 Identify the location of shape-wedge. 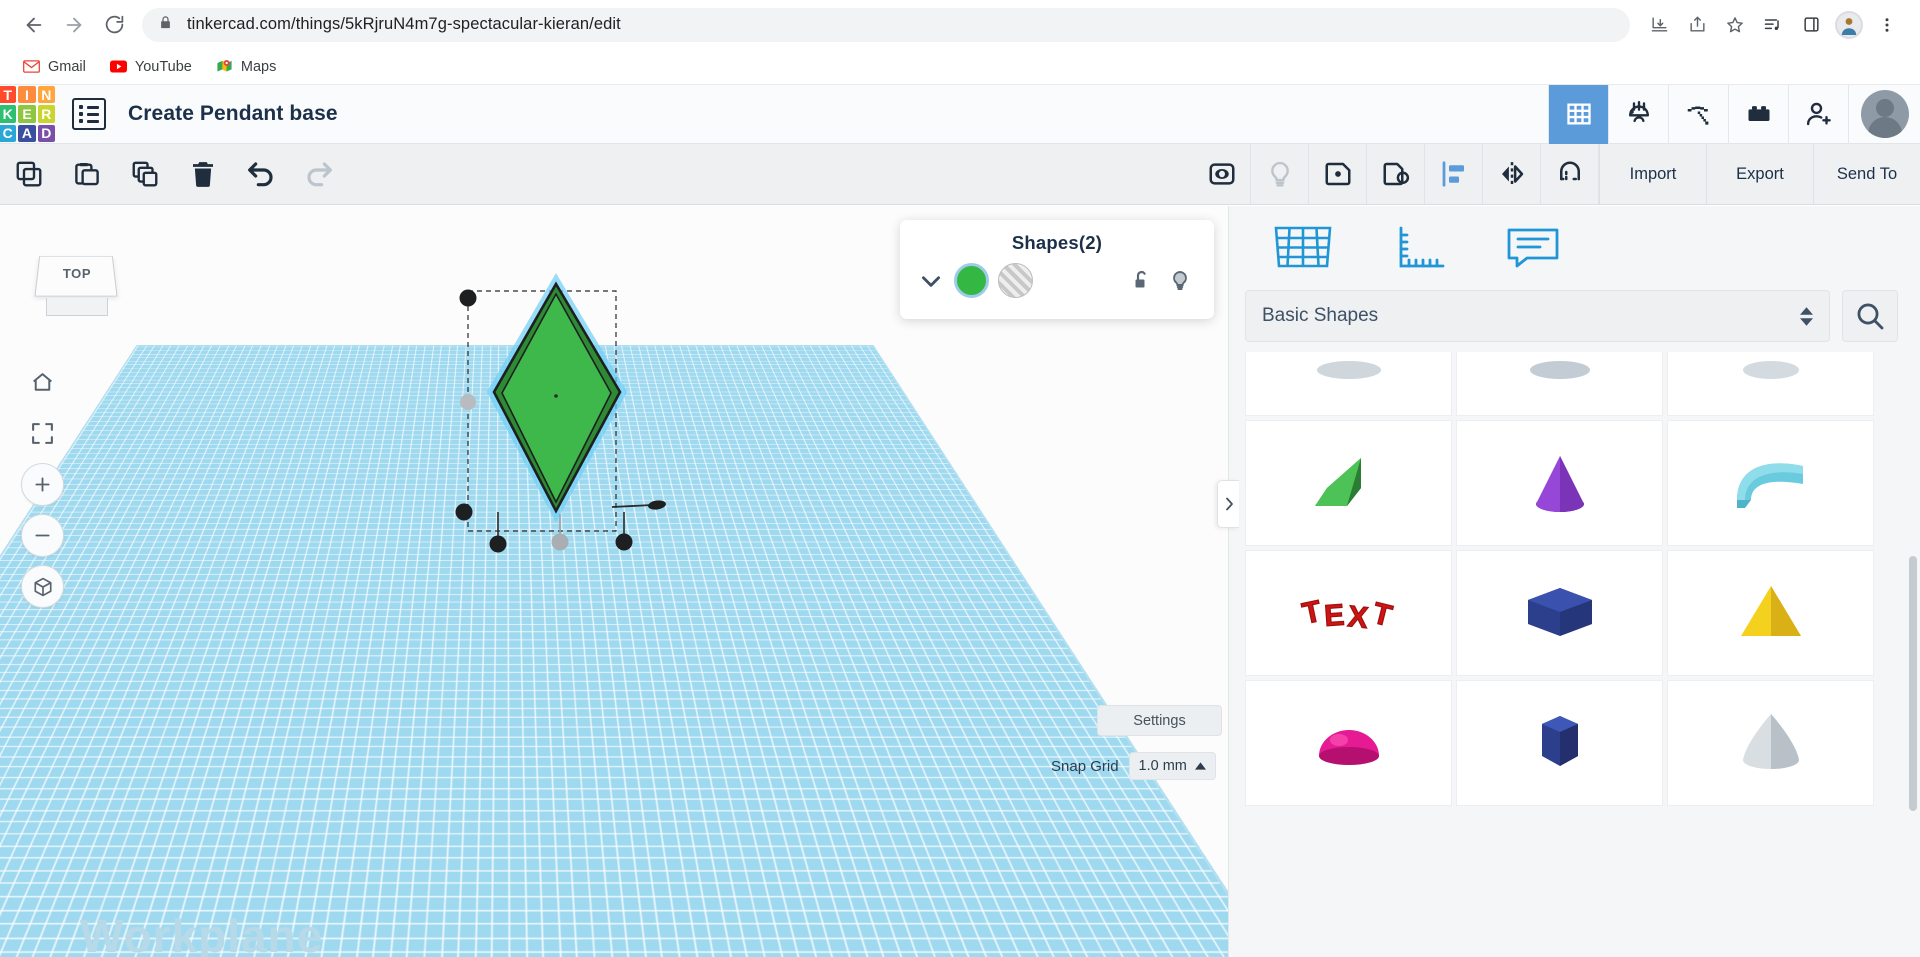
(1348, 483).